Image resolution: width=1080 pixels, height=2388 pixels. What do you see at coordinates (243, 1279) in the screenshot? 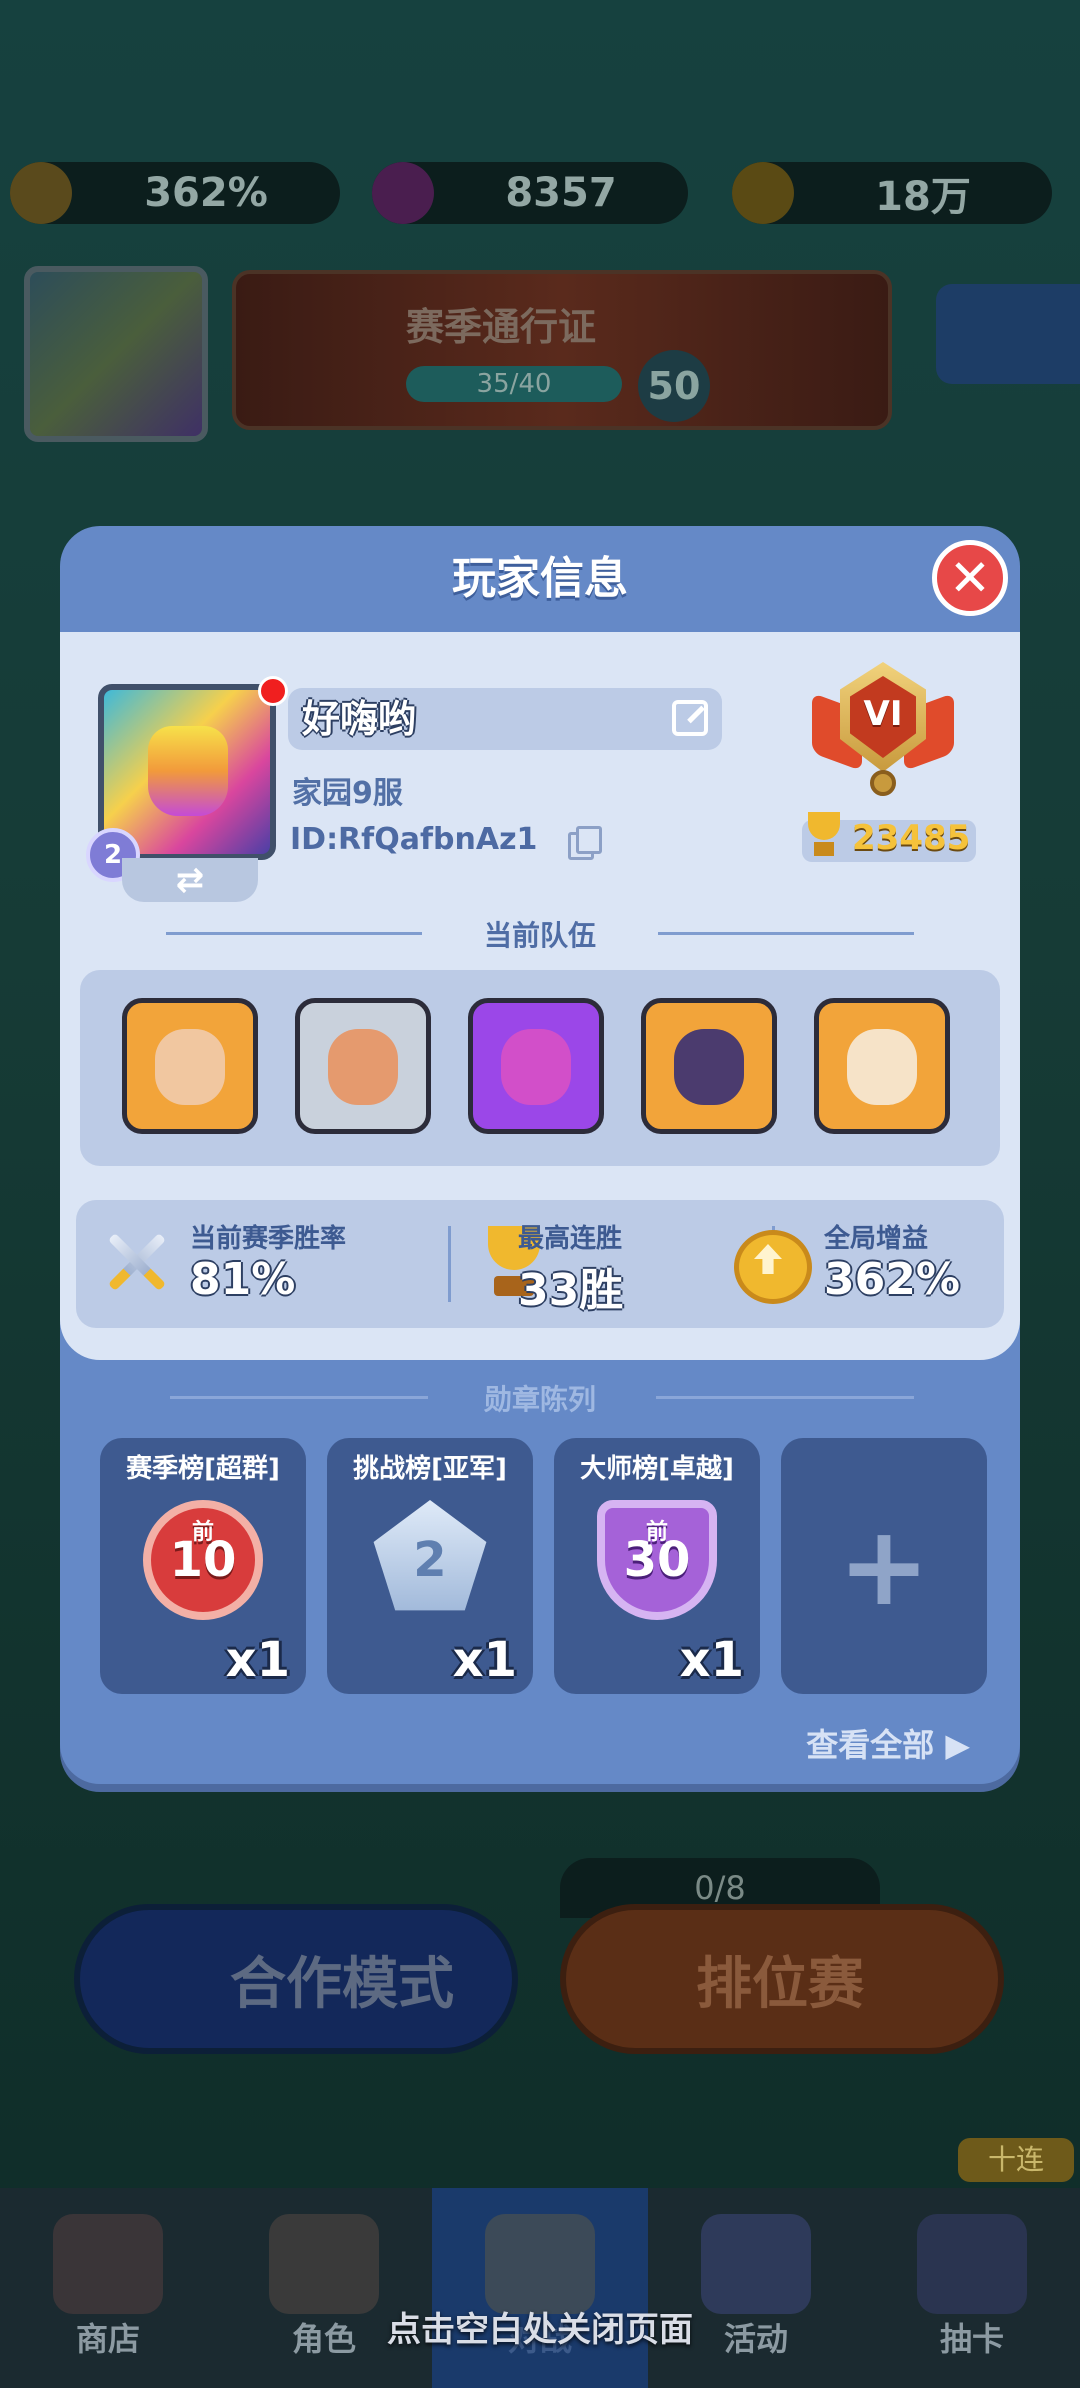
I see `win-rate-value: 81%` at bounding box center [243, 1279].